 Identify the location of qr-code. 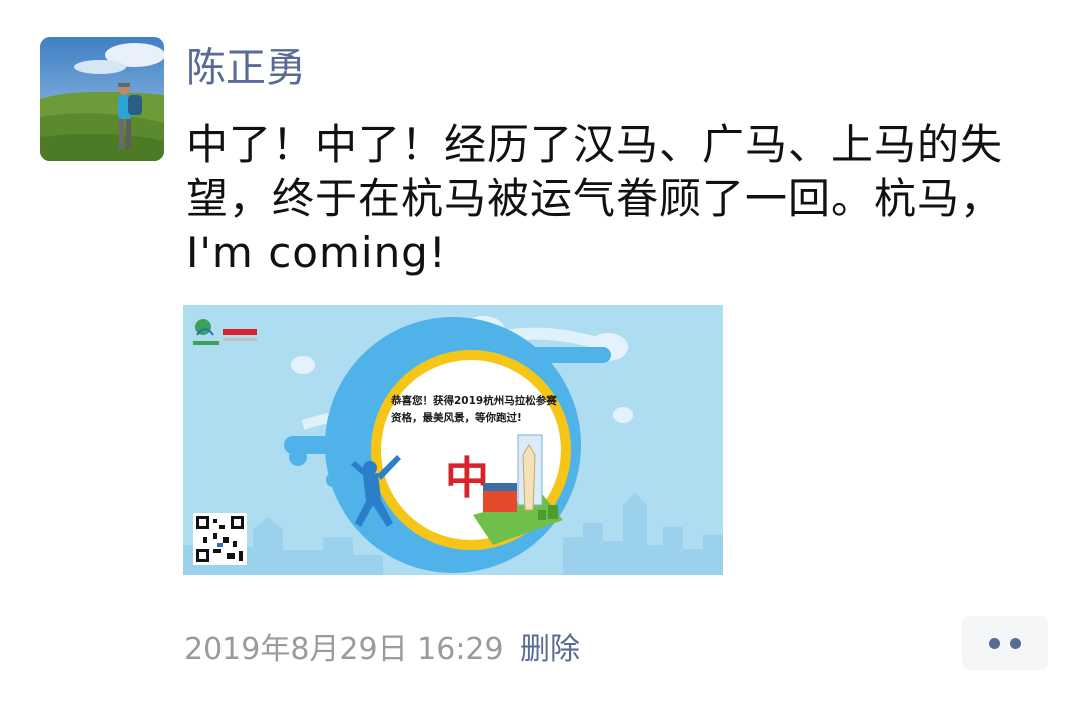
(220, 539).